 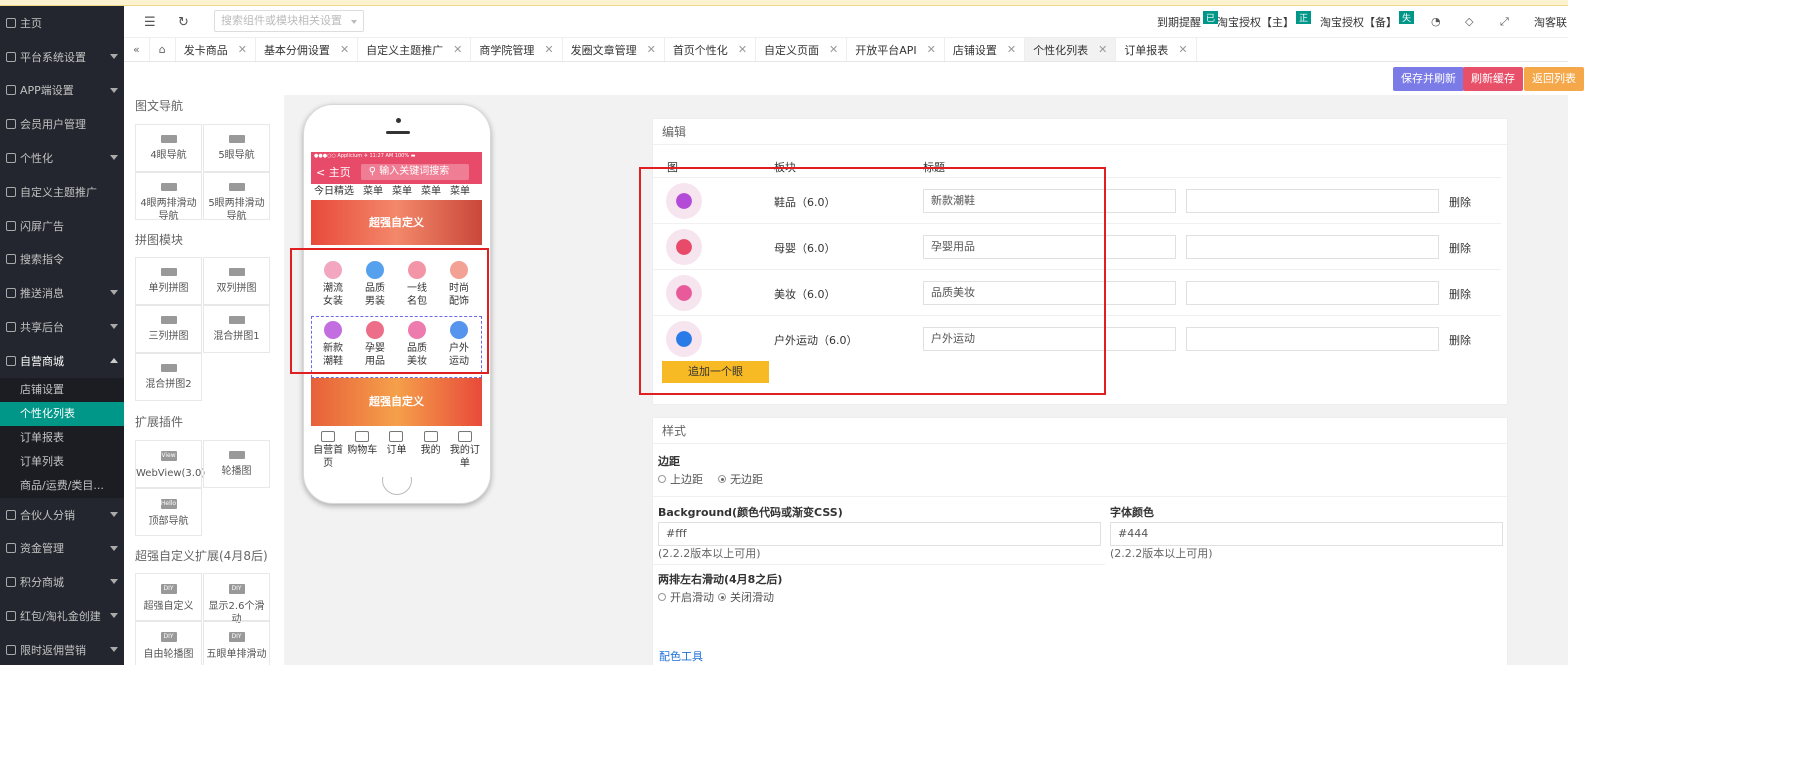 What do you see at coordinates (62, 327) in the screenshot?
I see `sidebar-item: 共享后台` at bounding box center [62, 327].